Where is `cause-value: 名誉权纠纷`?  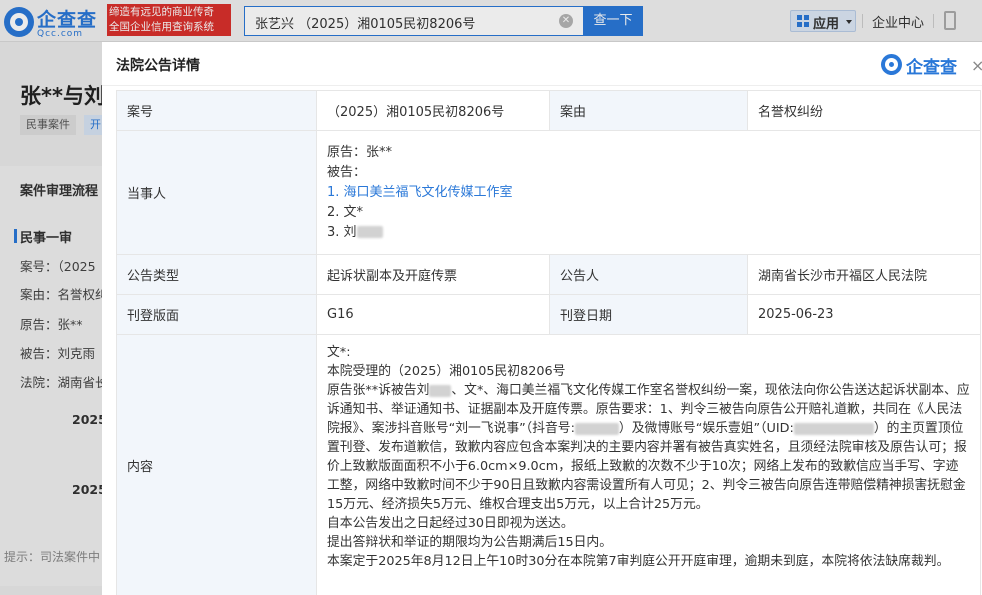
cause-value: 名誉权纠纷 is located at coordinates (864, 110).